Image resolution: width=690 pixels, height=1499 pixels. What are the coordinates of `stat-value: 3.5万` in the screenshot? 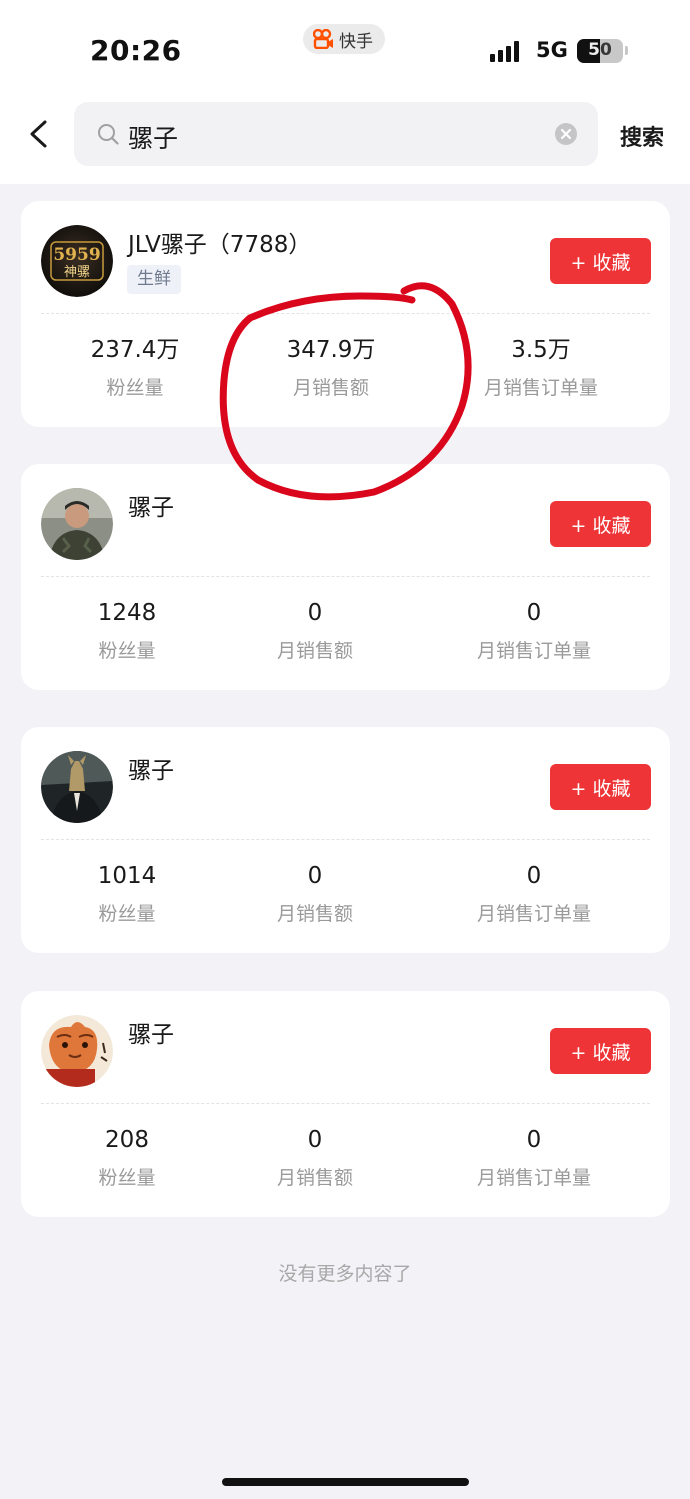 It's located at (541, 350).